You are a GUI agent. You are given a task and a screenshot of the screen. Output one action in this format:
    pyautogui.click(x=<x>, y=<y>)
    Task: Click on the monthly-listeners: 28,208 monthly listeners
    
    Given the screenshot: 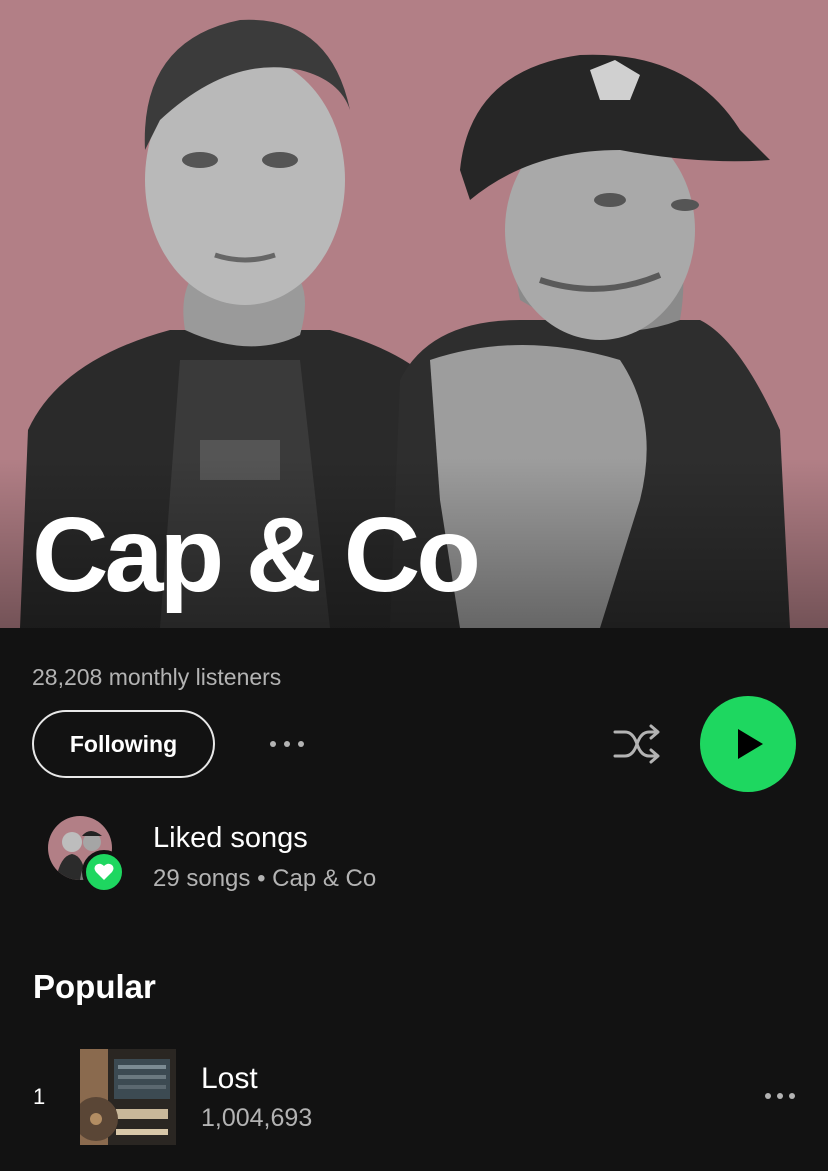 What is the action you would take?
    pyautogui.click(x=157, y=677)
    